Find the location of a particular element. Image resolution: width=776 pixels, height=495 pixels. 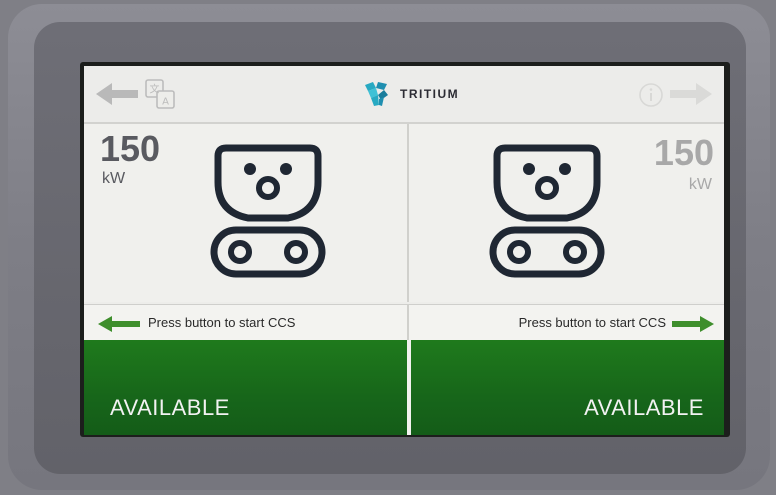

start-prompt-right: Press button to start CCS is located at coordinates (566, 322).